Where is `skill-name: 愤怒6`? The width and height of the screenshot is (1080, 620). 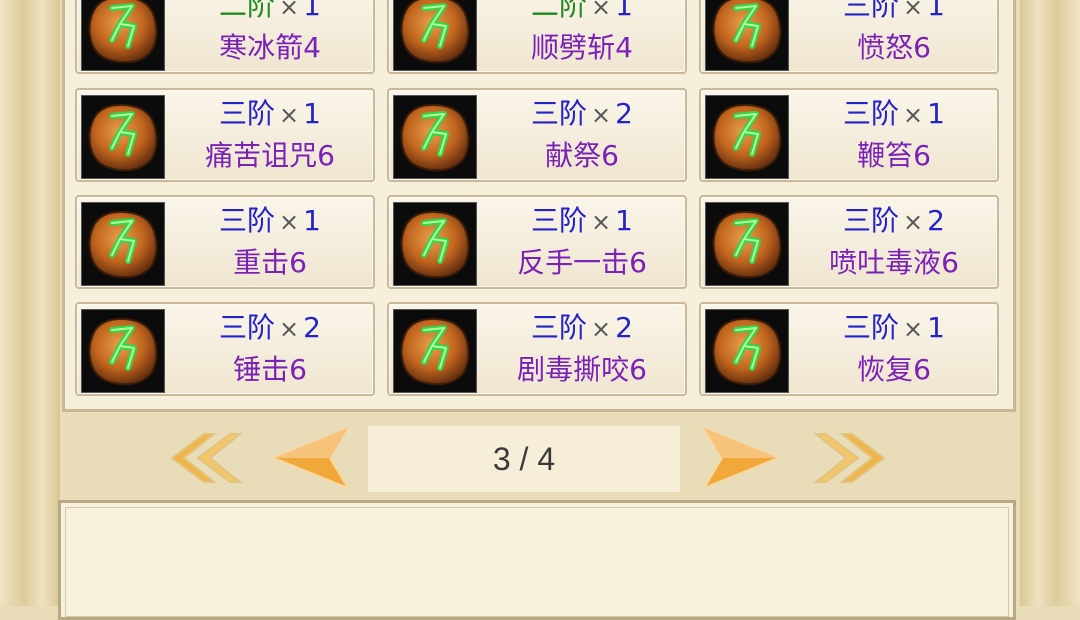 skill-name: 愤怒6 is located at coordinates (894, 47).